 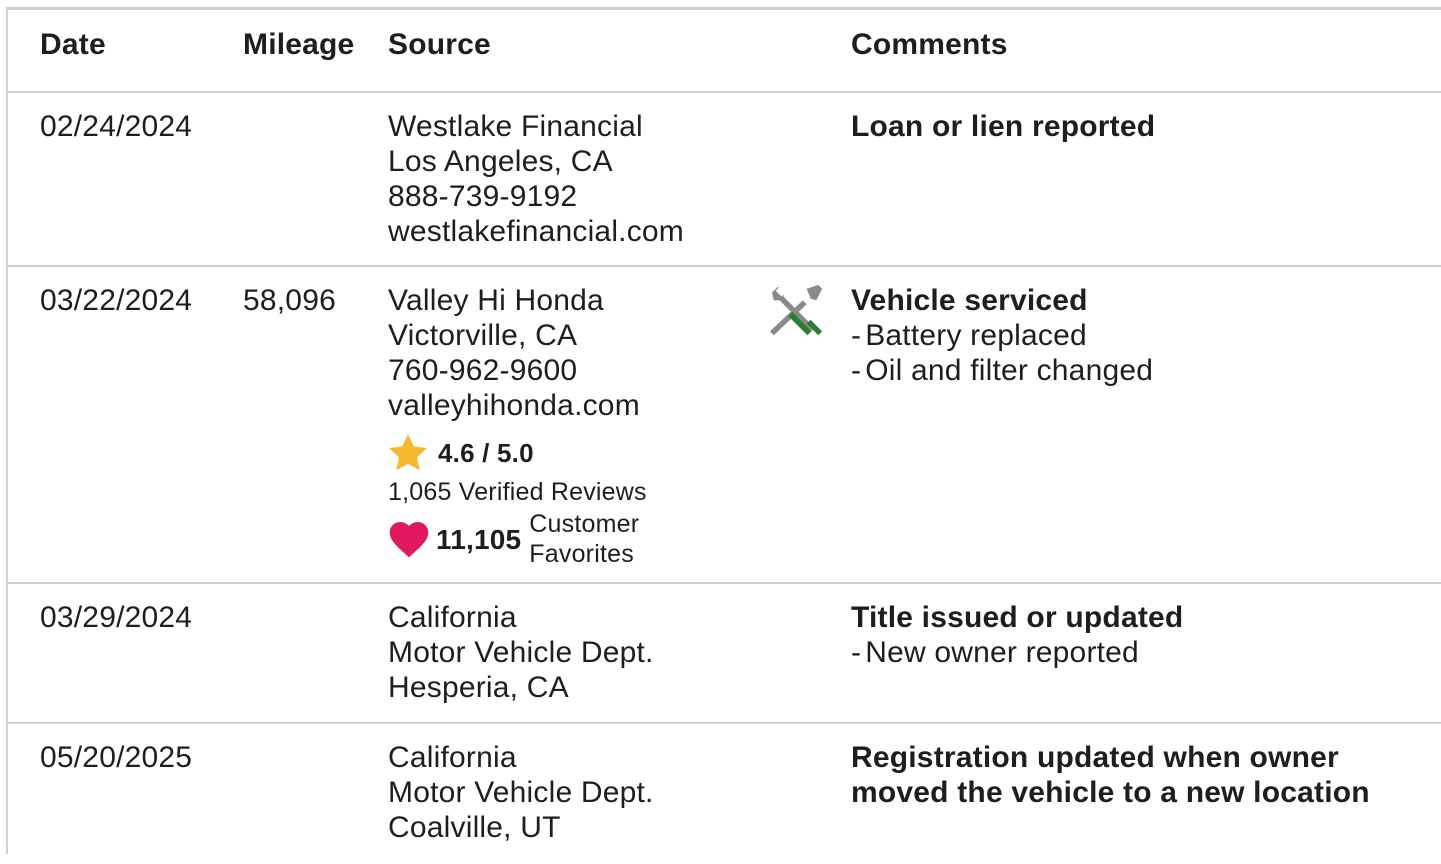 What do you see at coordinates (796, 310) in the screenshot?
I see `wrench-screwdriver-icon` at bounding box center [796, 310].